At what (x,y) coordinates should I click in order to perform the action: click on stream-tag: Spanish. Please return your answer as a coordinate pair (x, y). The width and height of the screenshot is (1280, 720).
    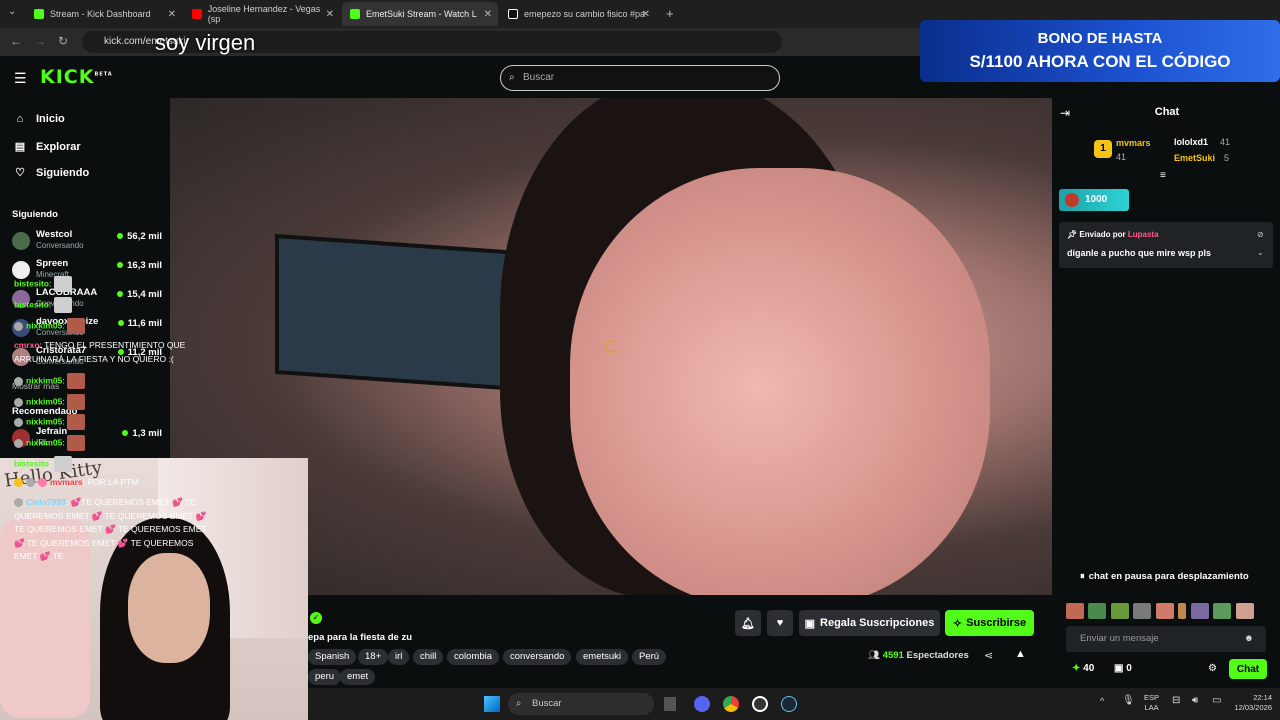
    Looking at the image, I should click on (332, 657).